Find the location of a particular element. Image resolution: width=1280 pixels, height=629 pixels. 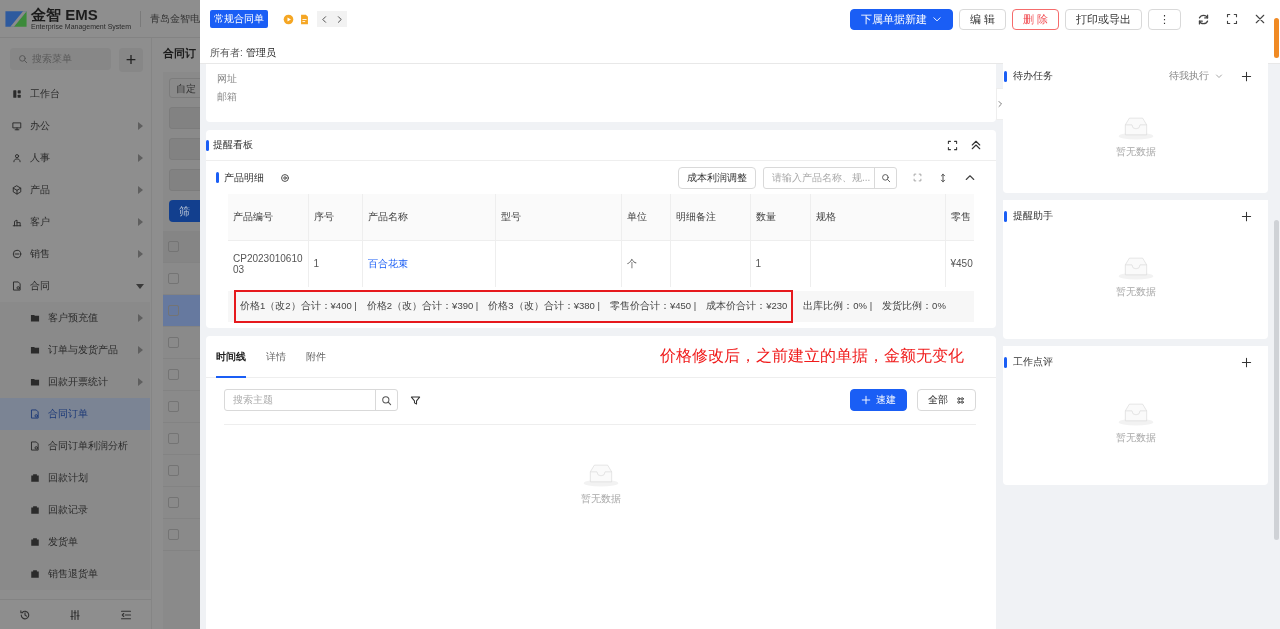

product-link: 百合花束 is located at coordinates (387, 263).